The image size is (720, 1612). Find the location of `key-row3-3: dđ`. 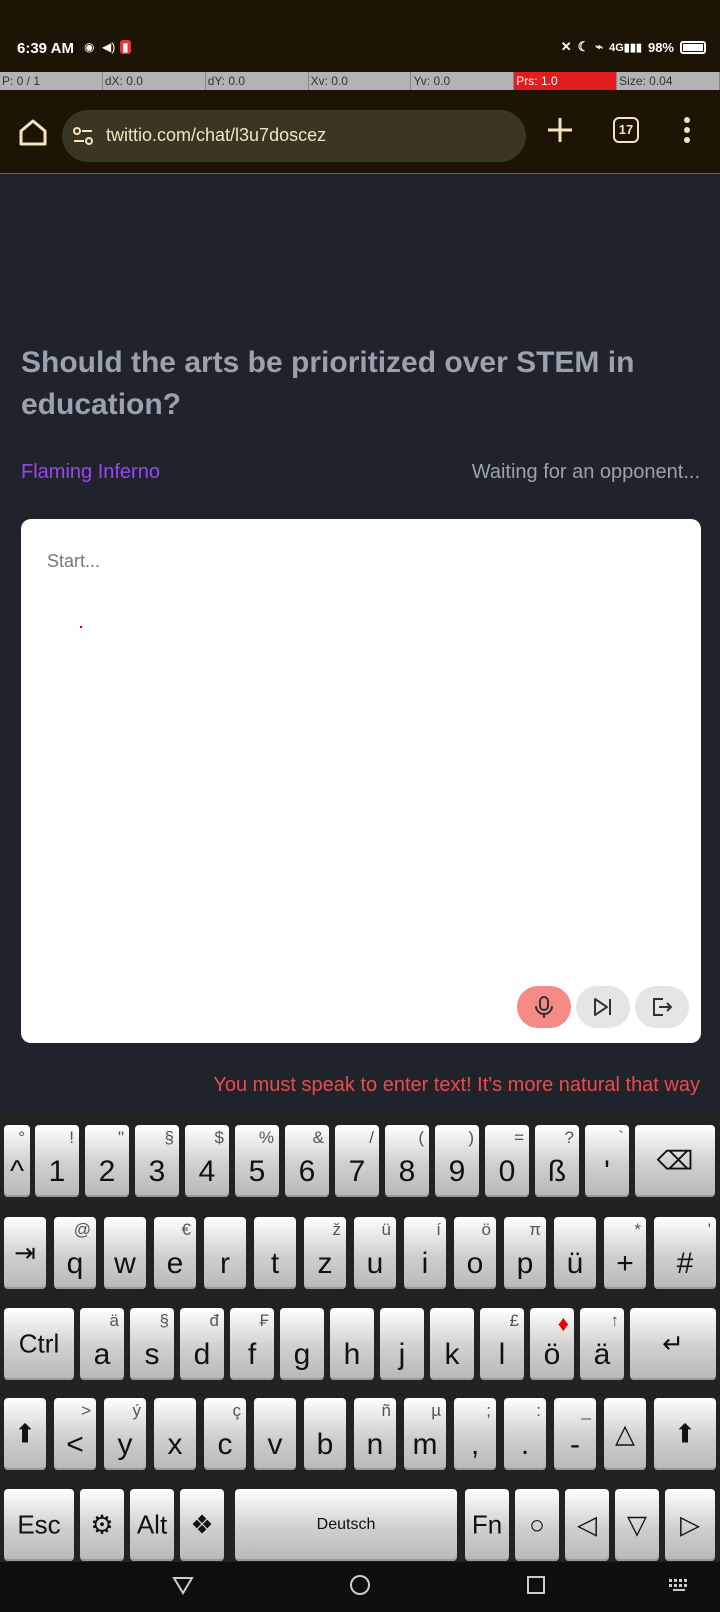

key-row3-3: dđ is located at coordinates (202, 1344).